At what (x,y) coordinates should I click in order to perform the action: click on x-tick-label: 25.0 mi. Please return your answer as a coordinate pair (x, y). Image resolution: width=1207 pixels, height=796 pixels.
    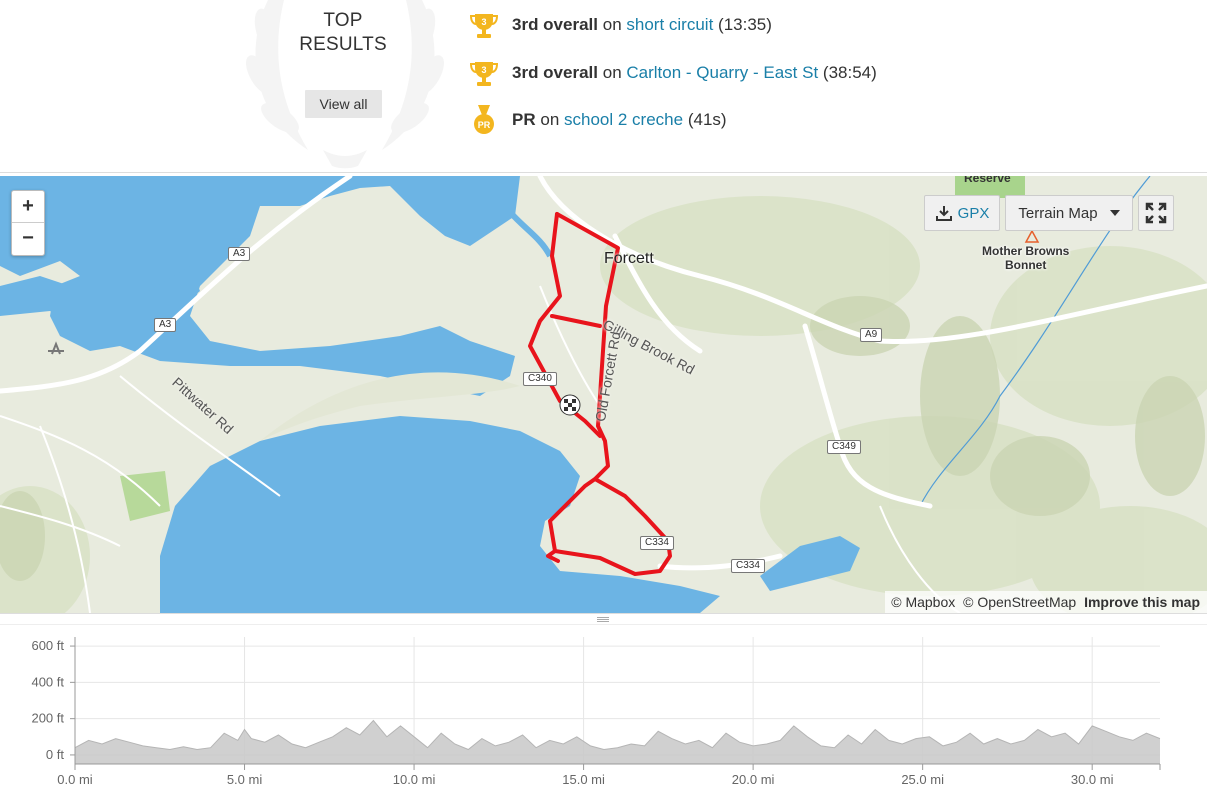
    Looking at the image, I should click on (922, 779).